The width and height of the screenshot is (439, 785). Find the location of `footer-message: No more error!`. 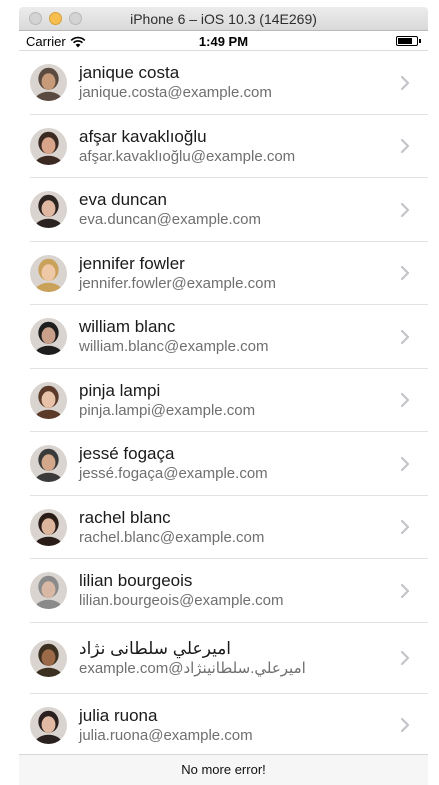

footer-message: No more error! is located at coordinates (223, 769).